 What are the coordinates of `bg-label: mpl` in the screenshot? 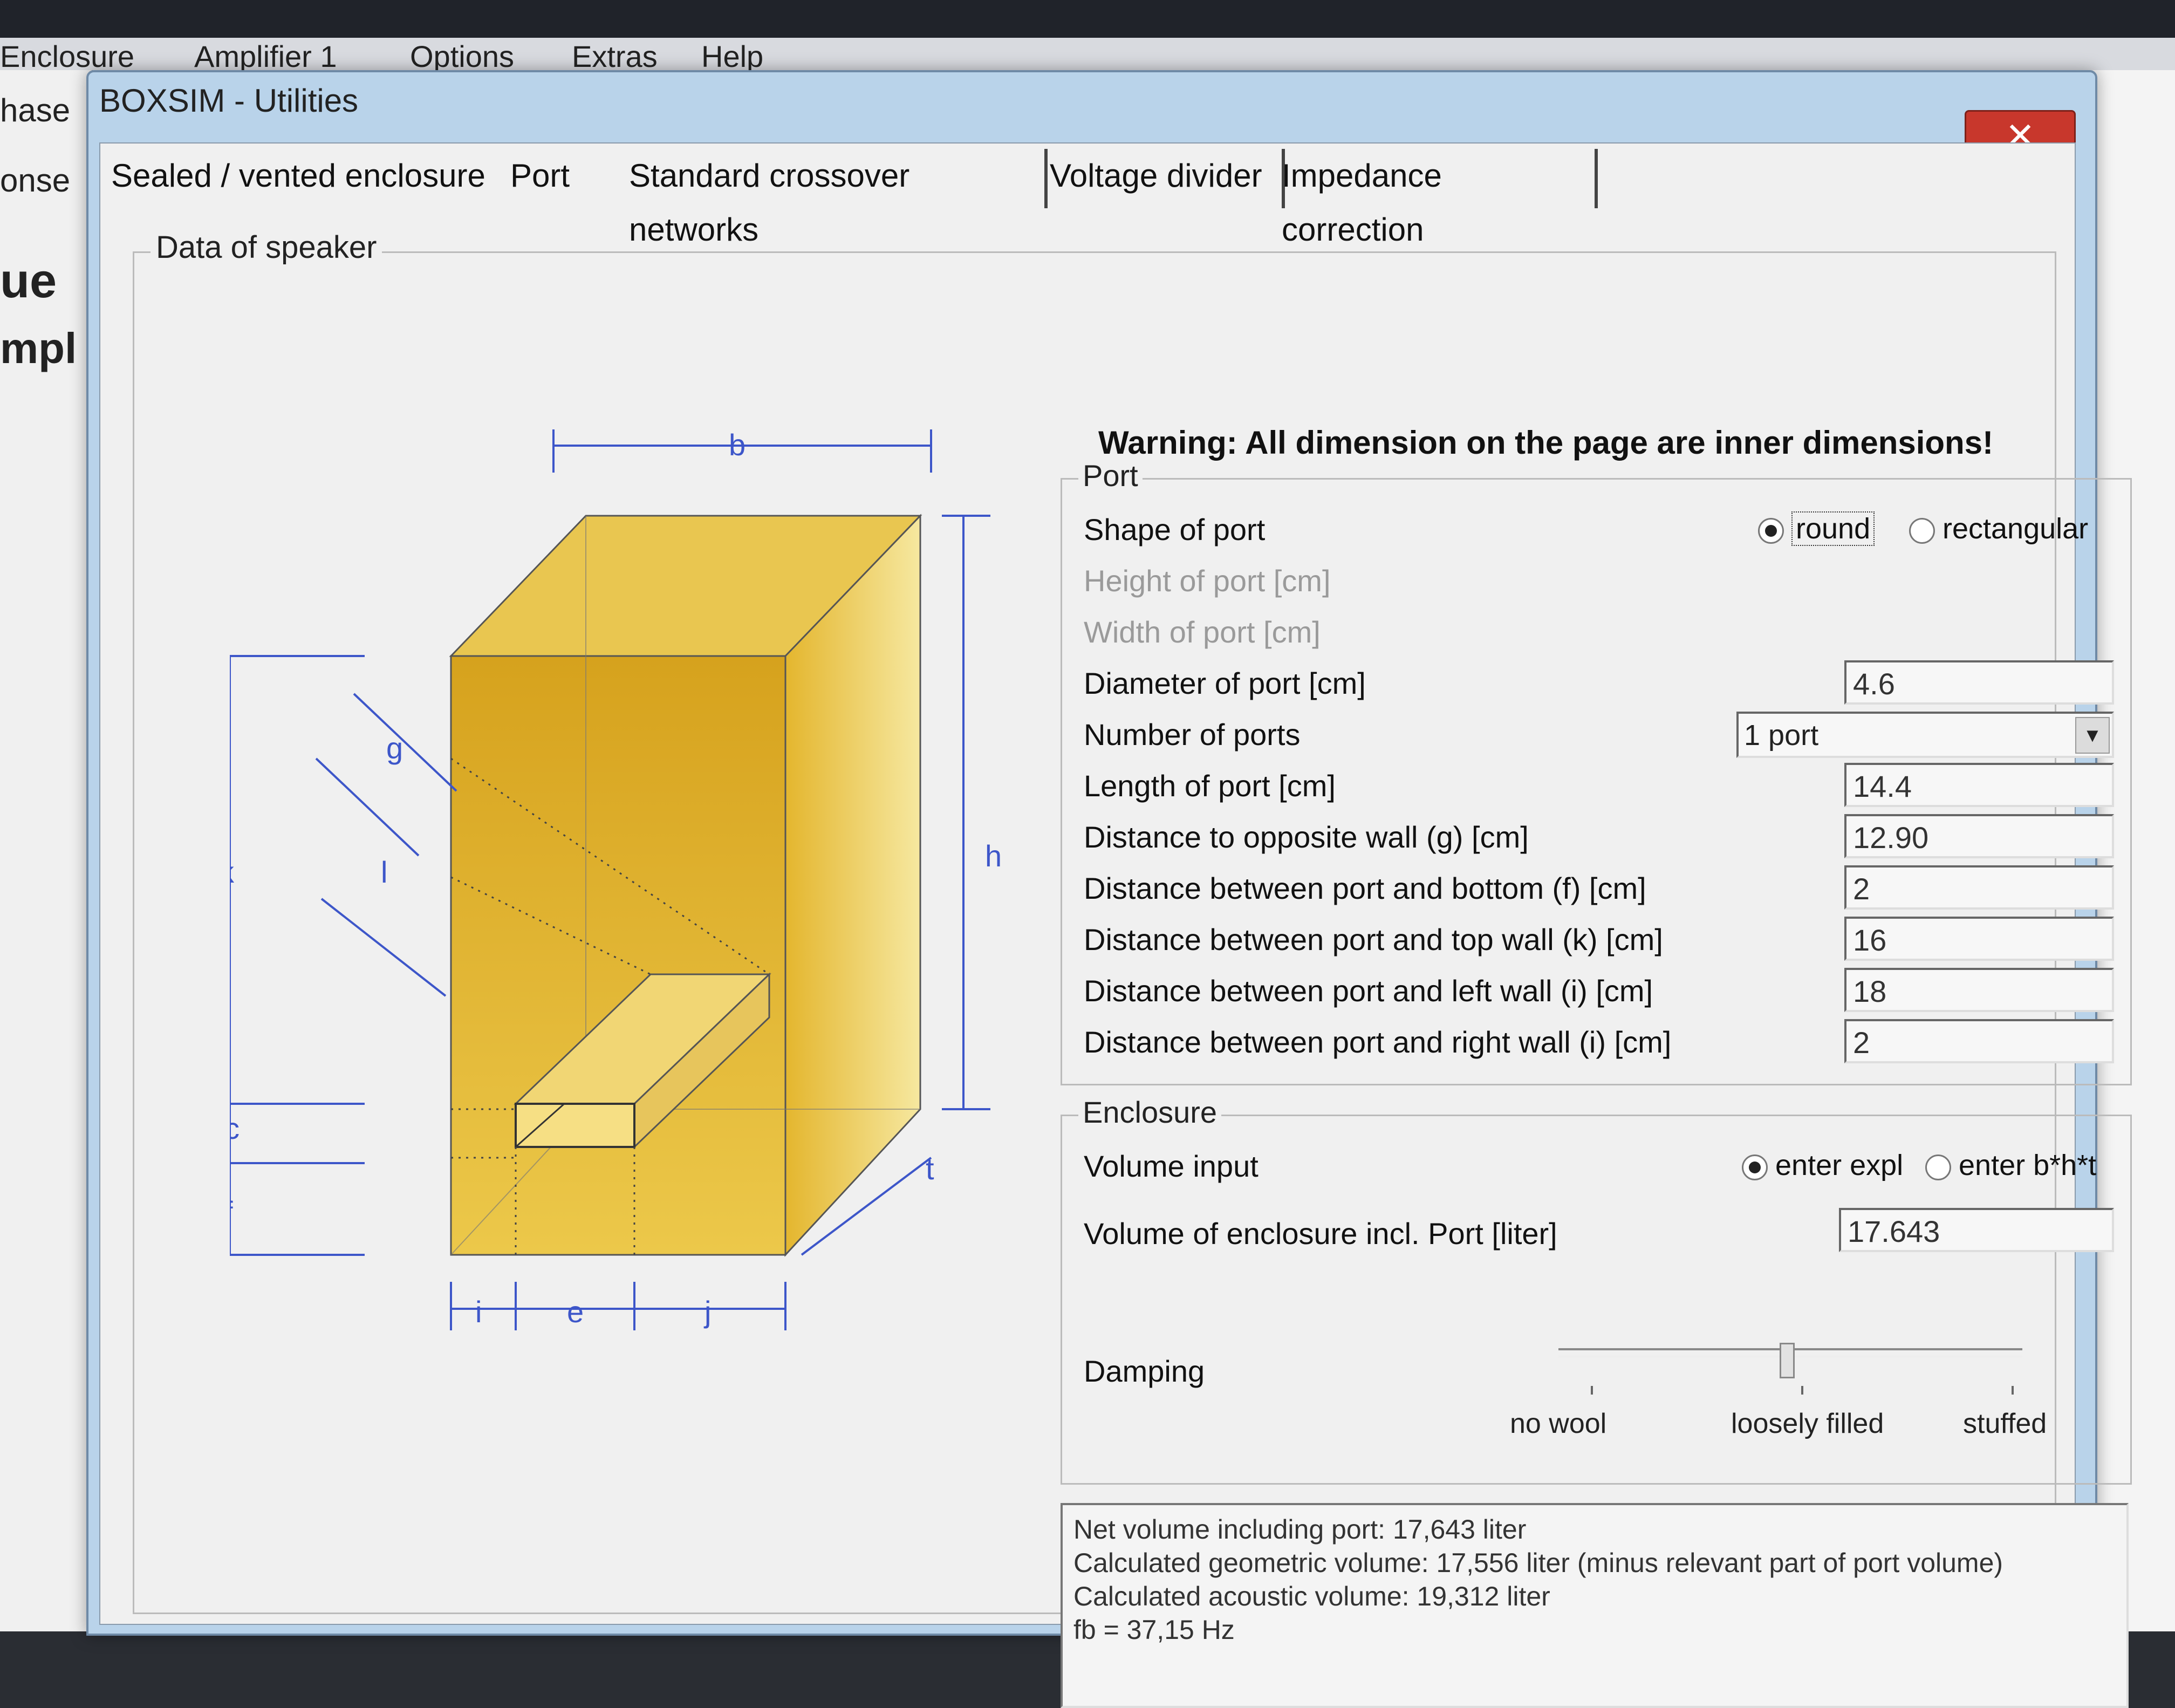 It's located at (39, 348).